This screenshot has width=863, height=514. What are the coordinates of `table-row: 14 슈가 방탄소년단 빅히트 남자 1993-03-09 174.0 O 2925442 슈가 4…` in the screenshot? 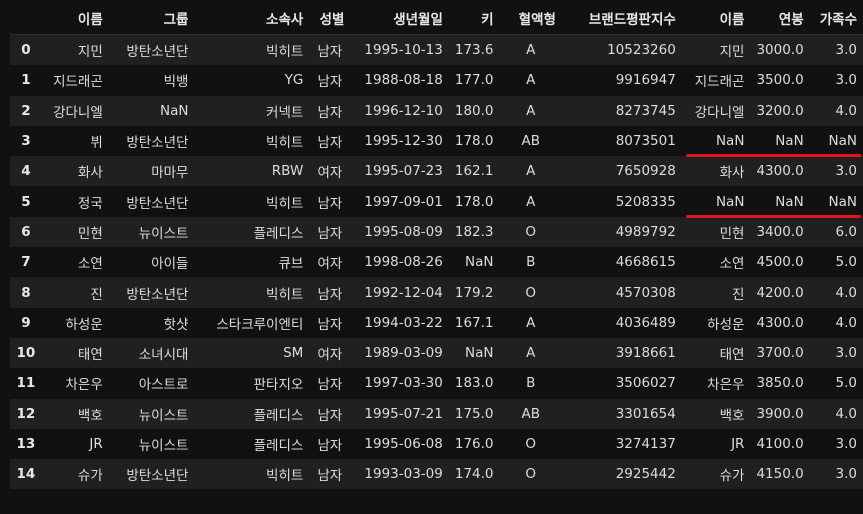 It's located at (436, 474).